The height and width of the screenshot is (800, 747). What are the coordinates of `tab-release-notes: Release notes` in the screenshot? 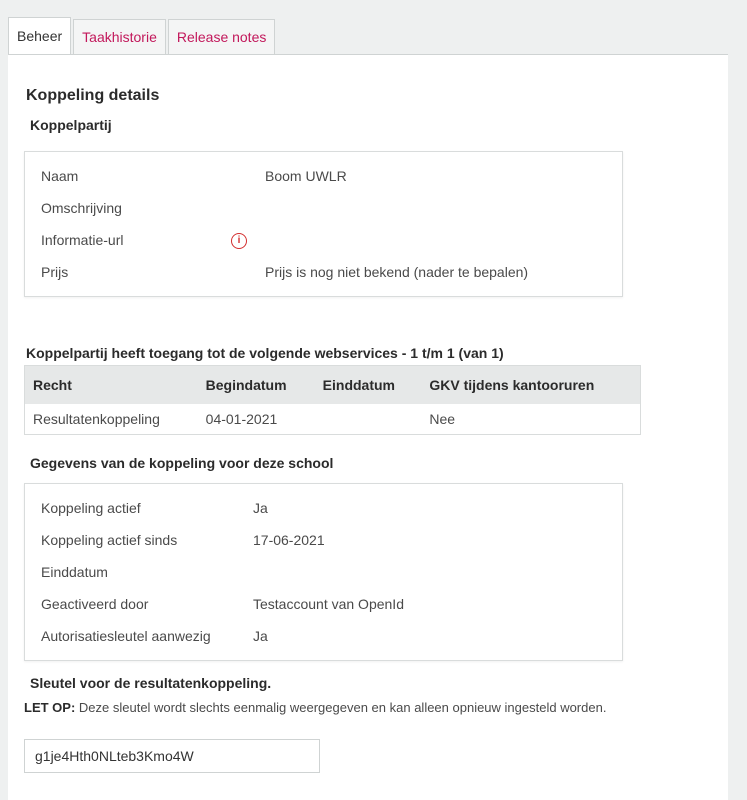 It's located at (221, 36).